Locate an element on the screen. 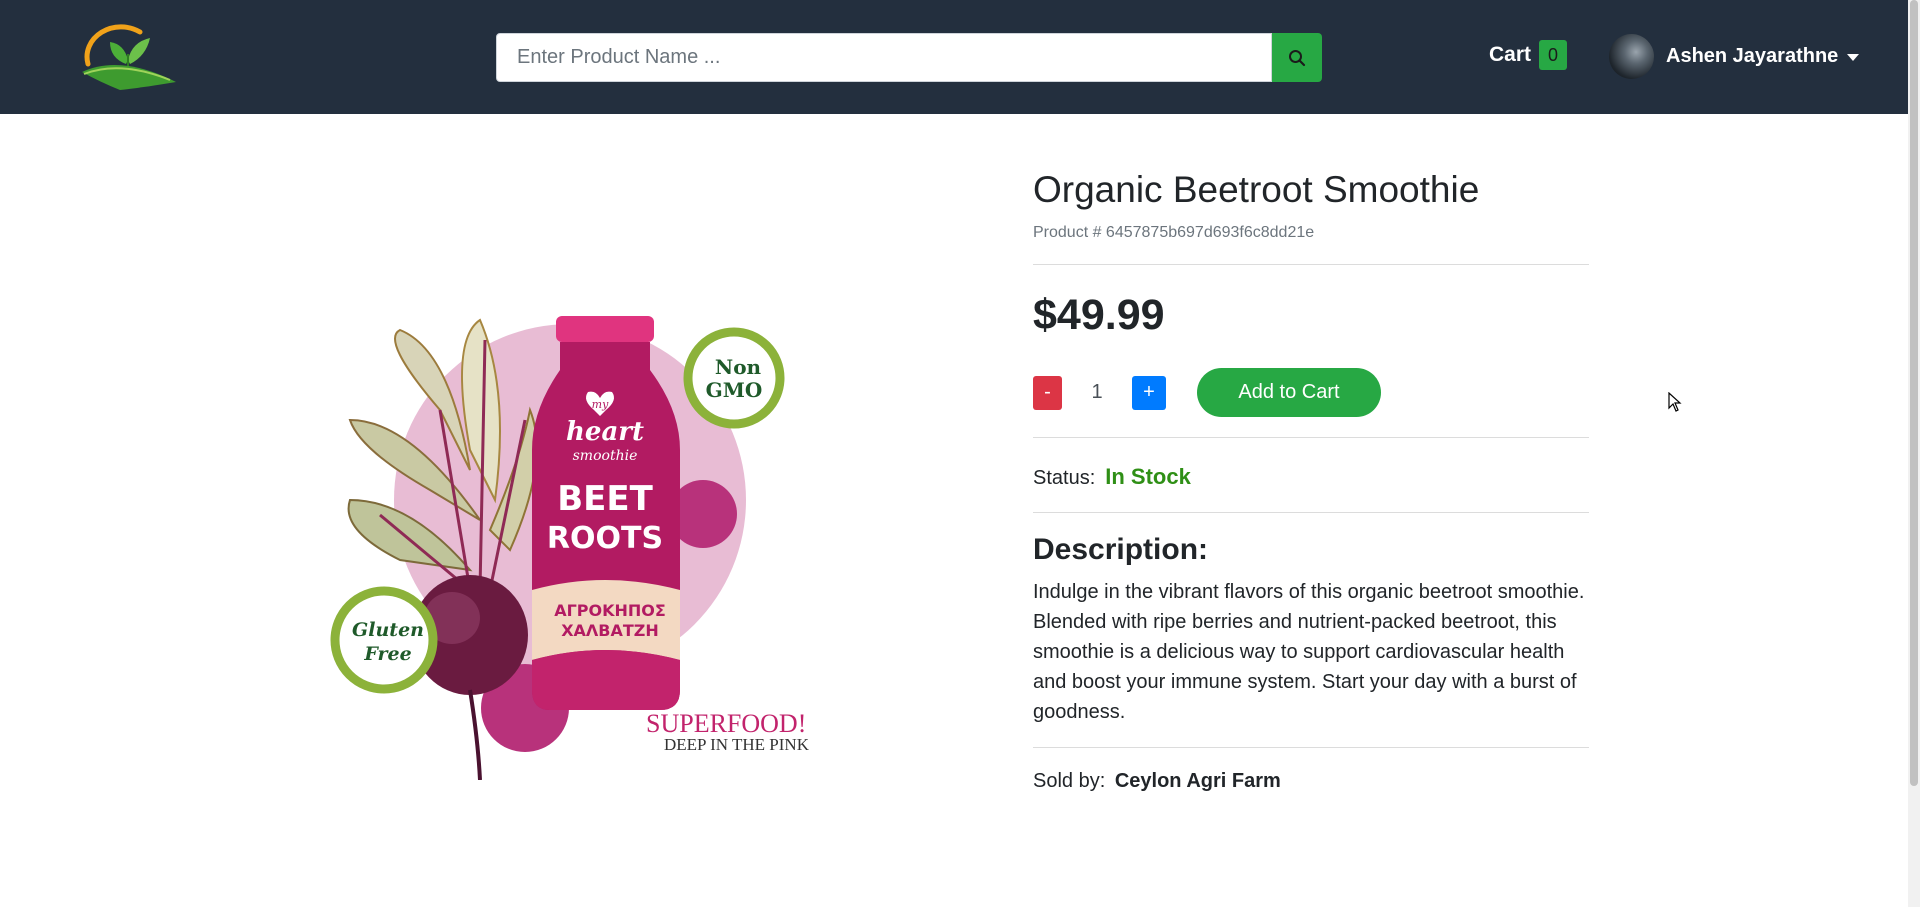 Image resolution: width=1920 pixels, height=907 pixels. svg-text: GMO is located at coordinates (734, 390).